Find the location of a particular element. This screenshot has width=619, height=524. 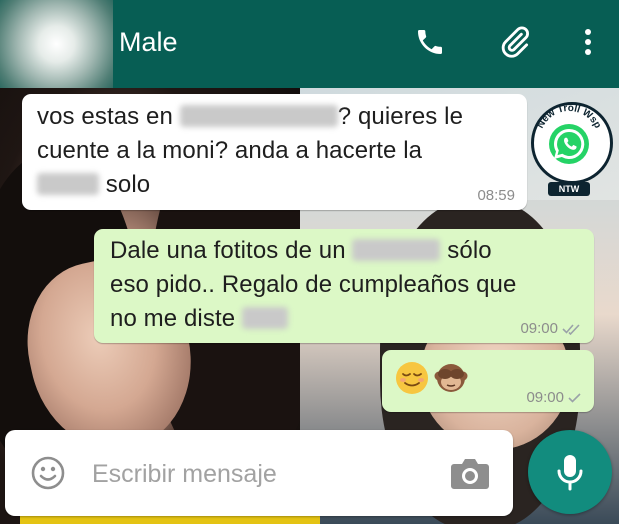

message-input: Escribir mensaje is located at coordinates (184, 474).